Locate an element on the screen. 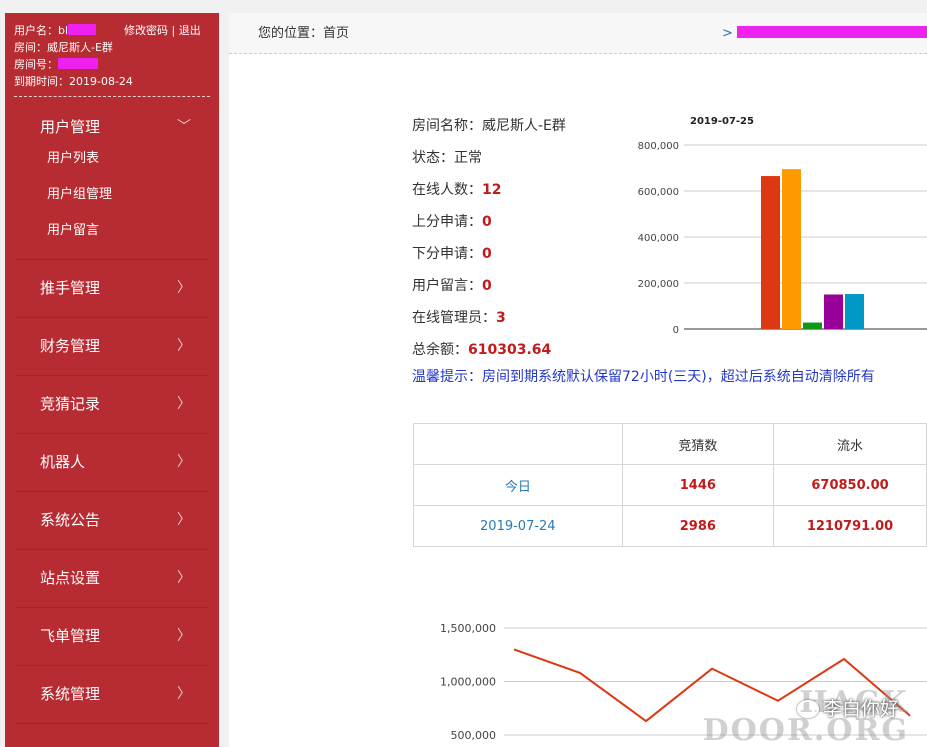  breadcrumb: 您的位置：首页 > is located at coordinates (578, 33).